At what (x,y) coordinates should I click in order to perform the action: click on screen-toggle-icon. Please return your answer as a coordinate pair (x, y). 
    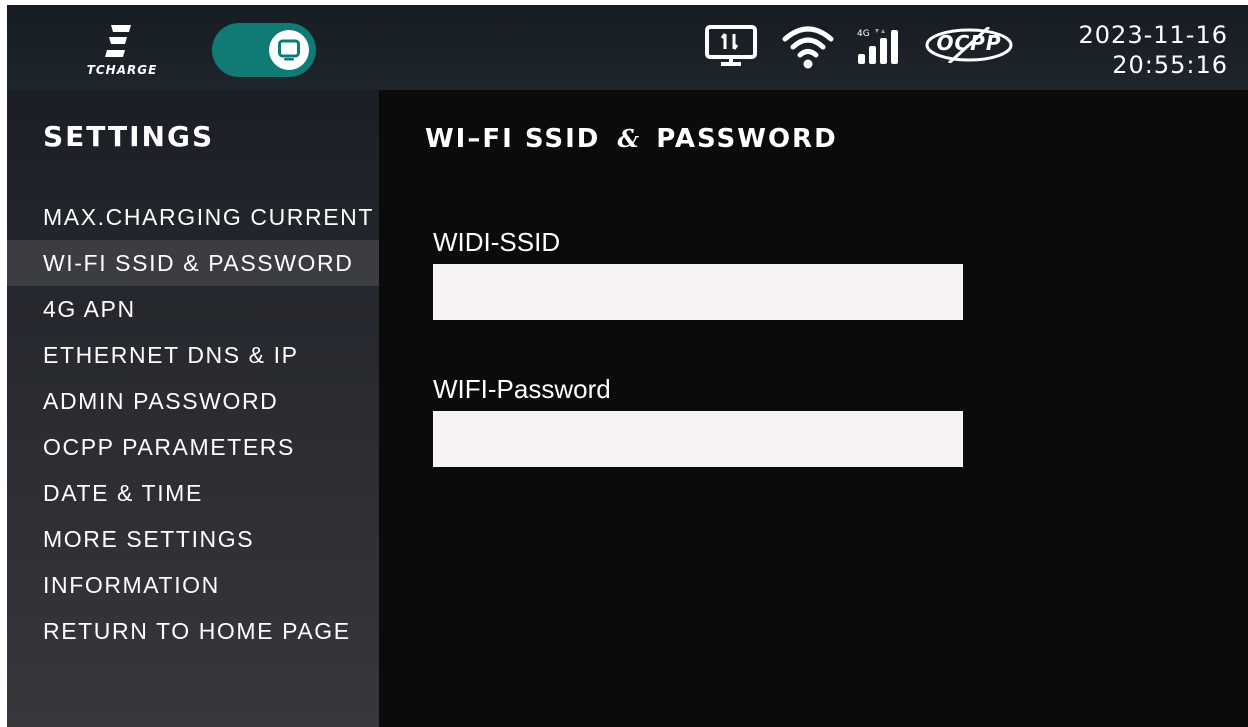
    Looking at the image, I should click on (289, 50).